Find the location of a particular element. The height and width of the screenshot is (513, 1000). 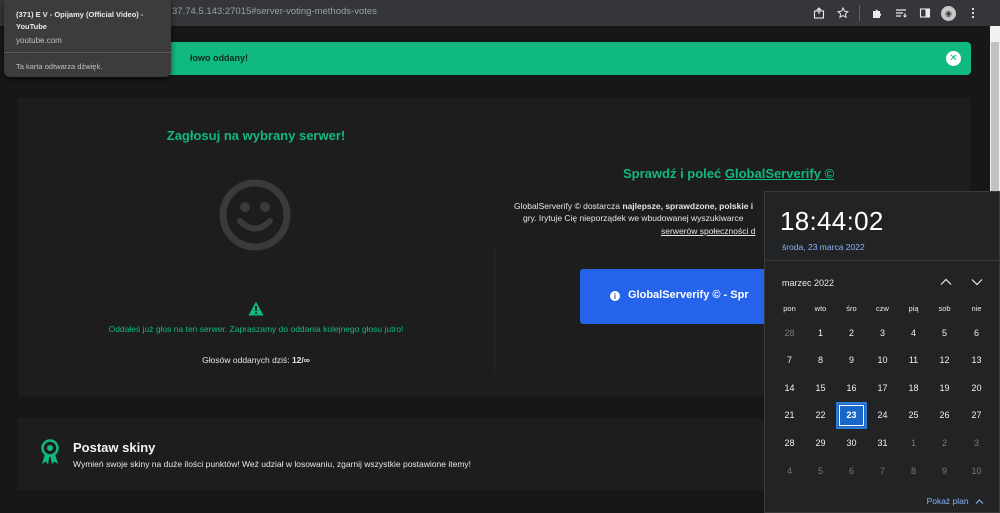

skins-title: Postaw skiny is located at coordinates (114, 447).